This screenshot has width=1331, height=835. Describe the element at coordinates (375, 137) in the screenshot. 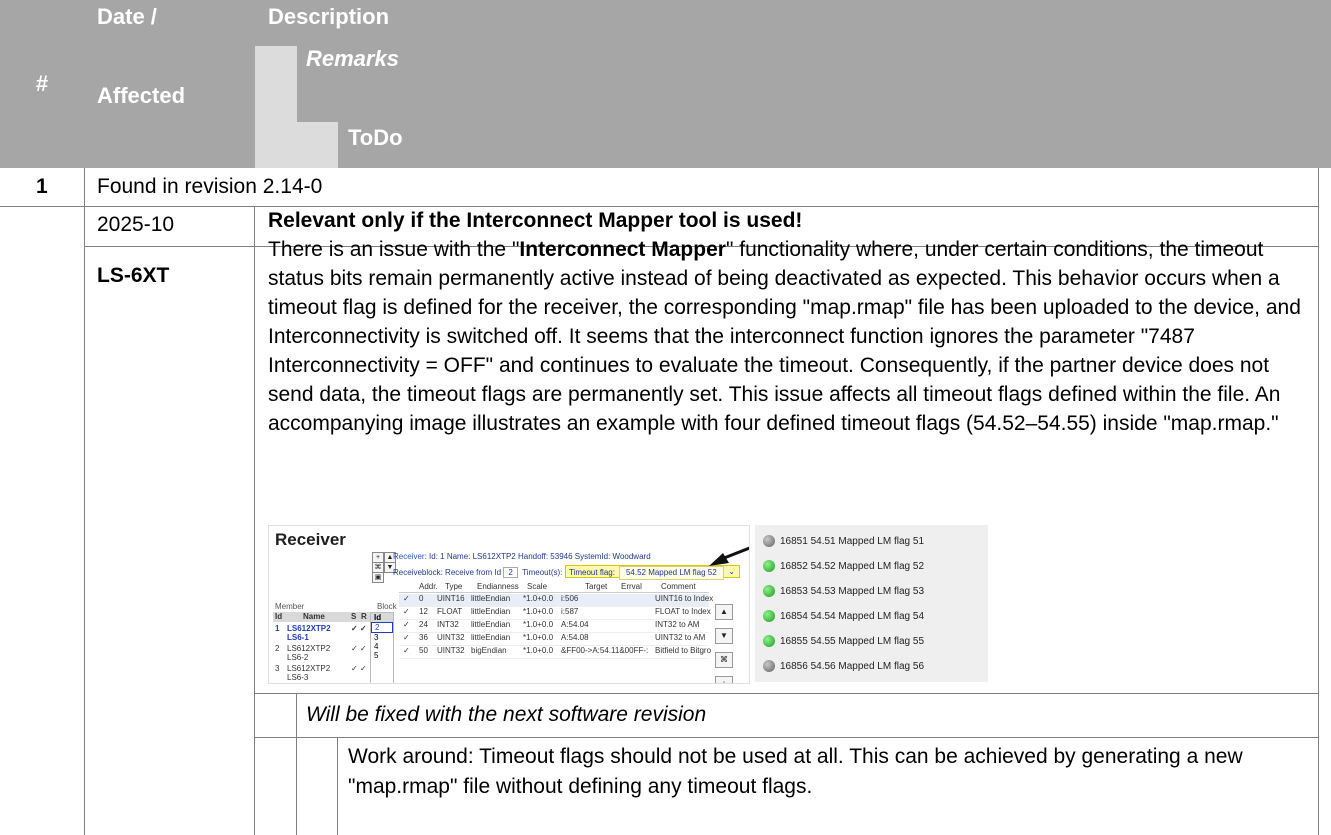

I see `header-todo: ToDo` at that location.